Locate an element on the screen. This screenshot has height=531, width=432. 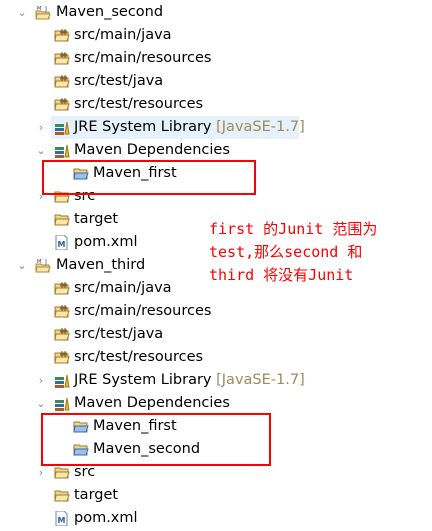
annotation-line: third 将没有Junit is located at coordinates (281, 275).